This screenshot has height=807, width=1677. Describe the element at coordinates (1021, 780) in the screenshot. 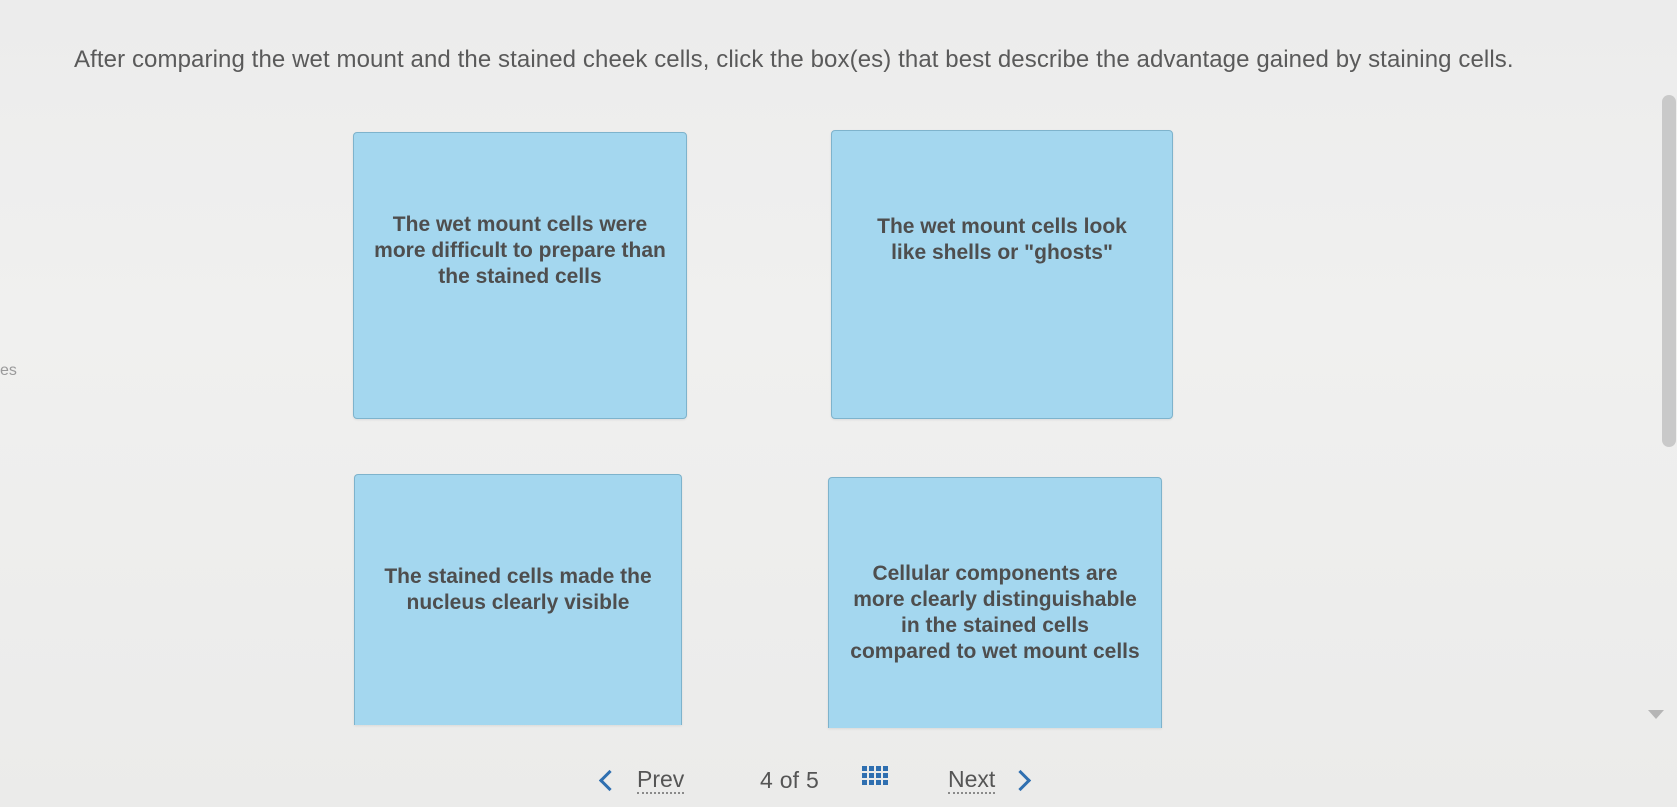

I see `chevron-right-icon` at that location.